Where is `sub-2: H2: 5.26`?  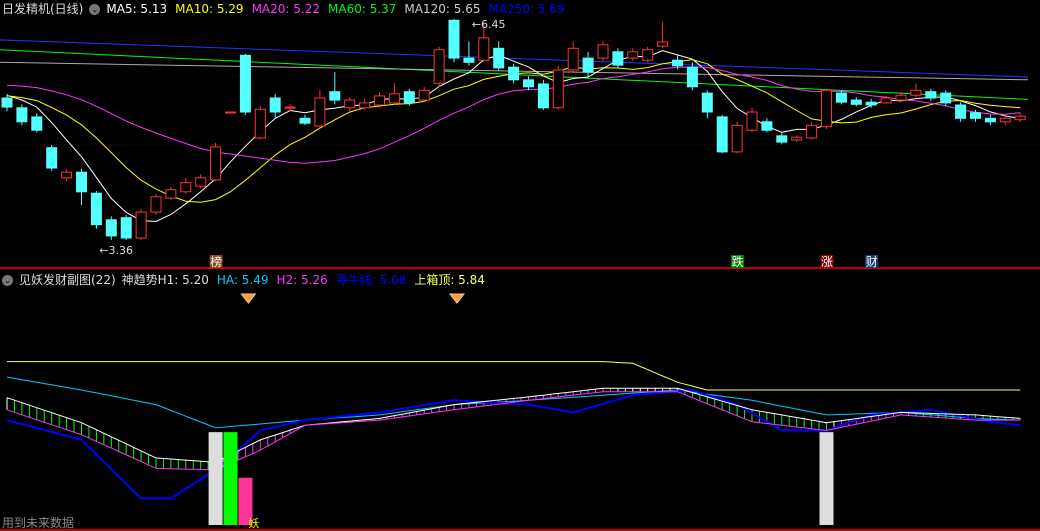
sub-2: H2: 5.26 is located at coordinates (302, 280).